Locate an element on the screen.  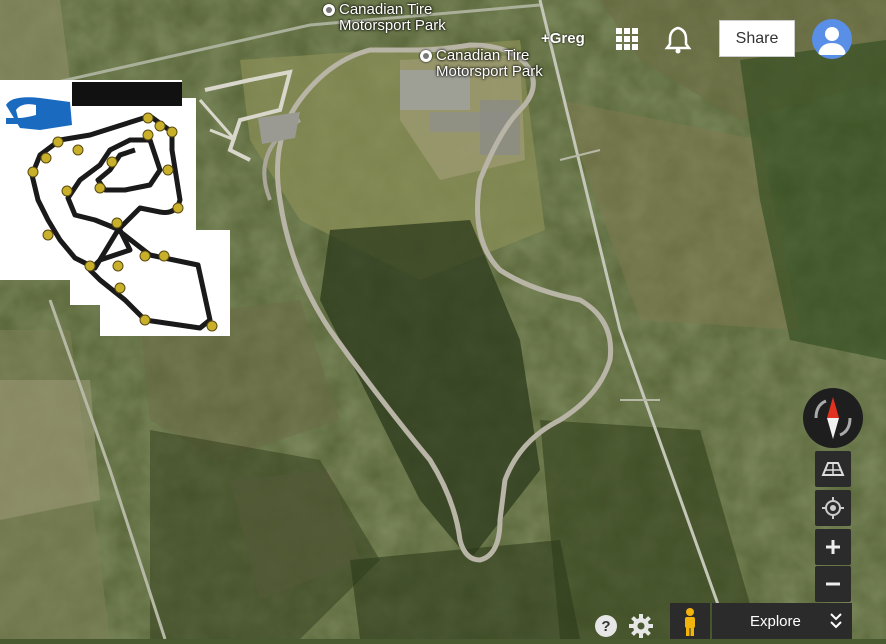
chevron-double-down-icon is located at coordinates (836, 621).